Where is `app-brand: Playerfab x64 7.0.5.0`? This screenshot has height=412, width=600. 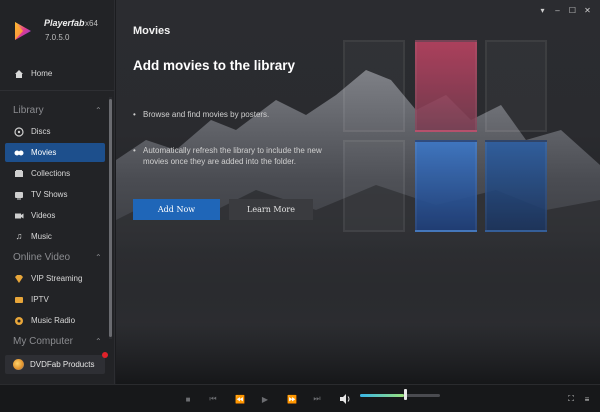 app-brand: Playerfab x64 7.0.5.0 is located at coordinates (60, 30).